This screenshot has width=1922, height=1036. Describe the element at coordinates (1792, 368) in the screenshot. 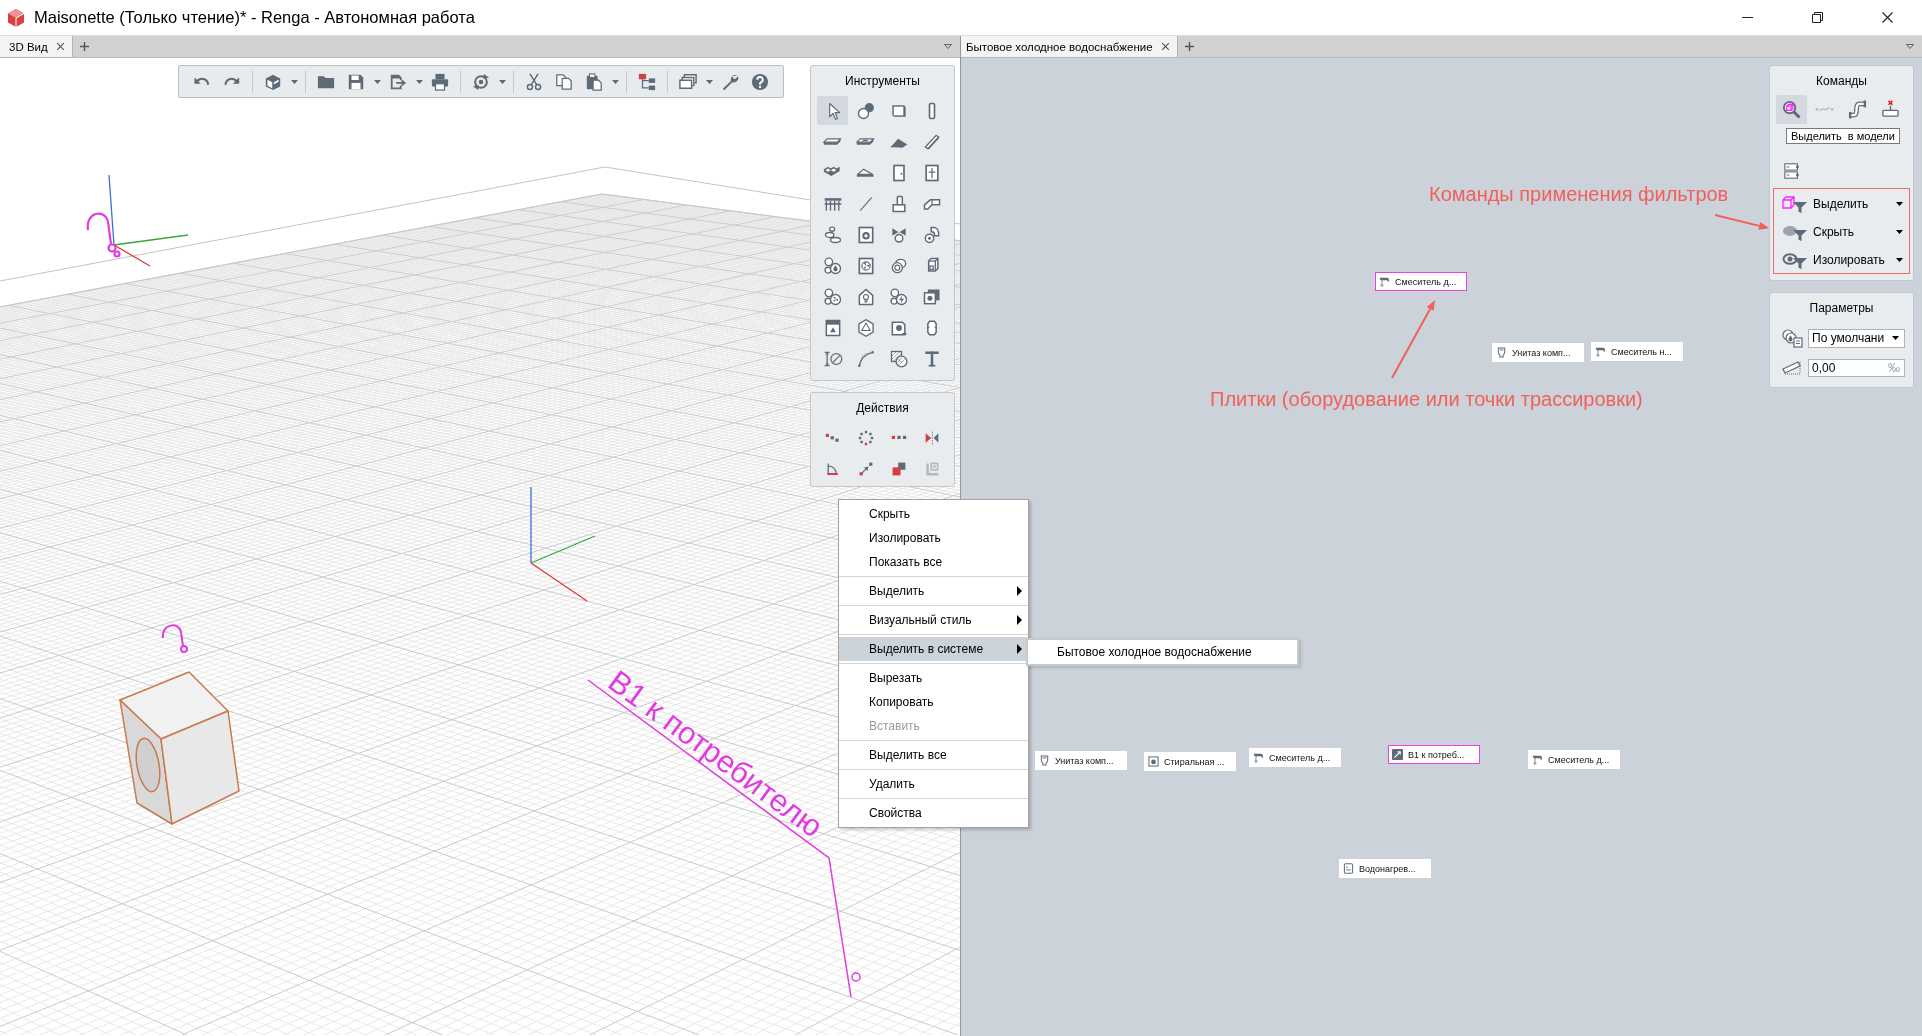

I see `slope-ruler-icon` at that location.